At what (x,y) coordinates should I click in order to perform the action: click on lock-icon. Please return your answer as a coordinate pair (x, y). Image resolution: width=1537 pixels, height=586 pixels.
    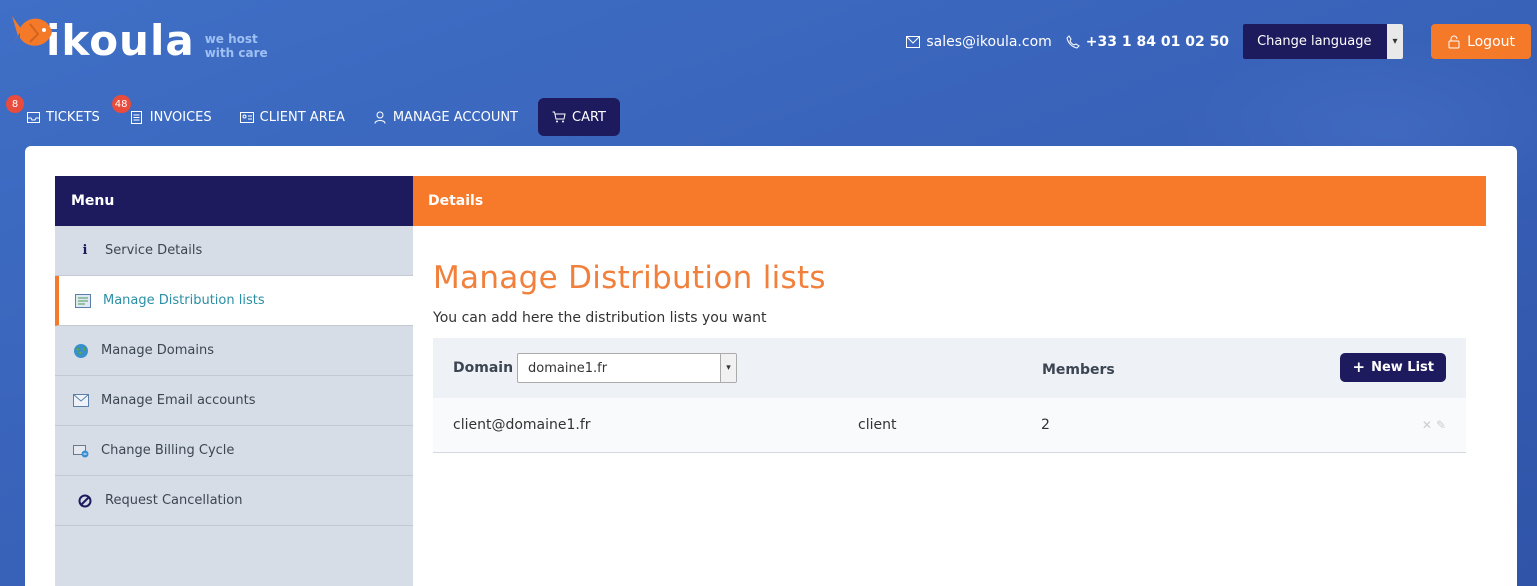
    Looking at the image, I should click on (1454, 42).